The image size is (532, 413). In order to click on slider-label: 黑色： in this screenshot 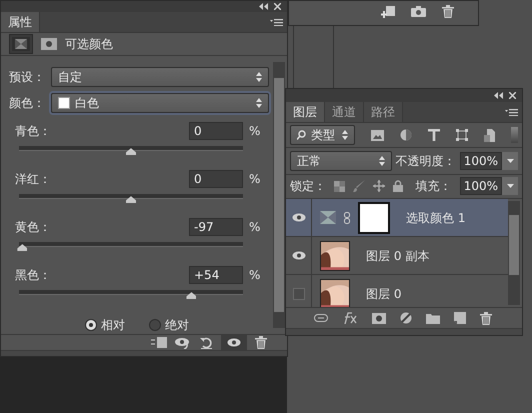, I will do `click(33, 275)`.